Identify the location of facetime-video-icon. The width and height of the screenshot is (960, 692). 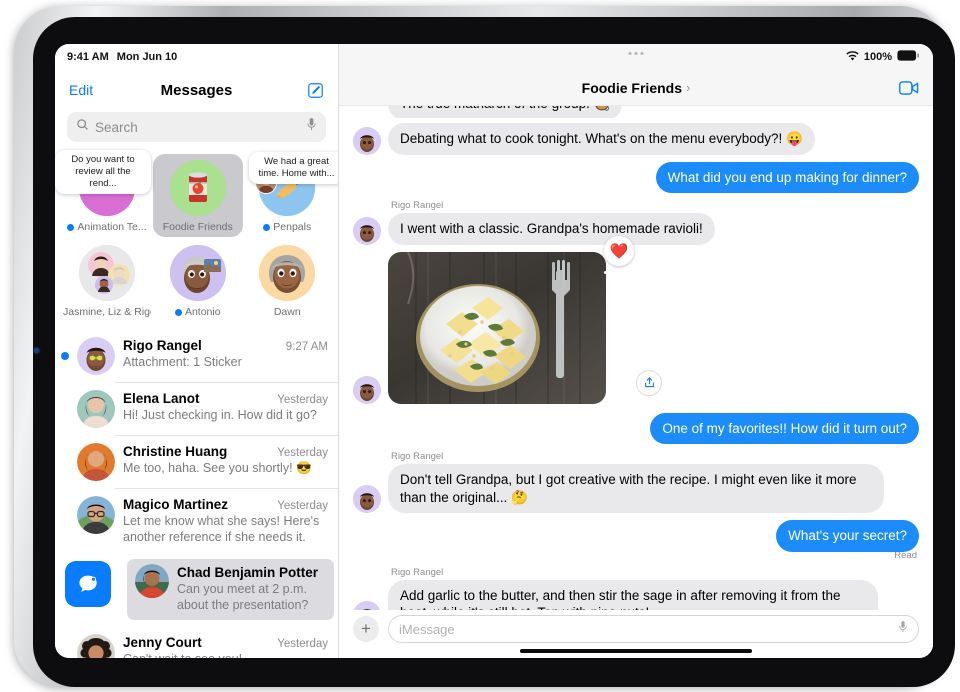
(909, 87).